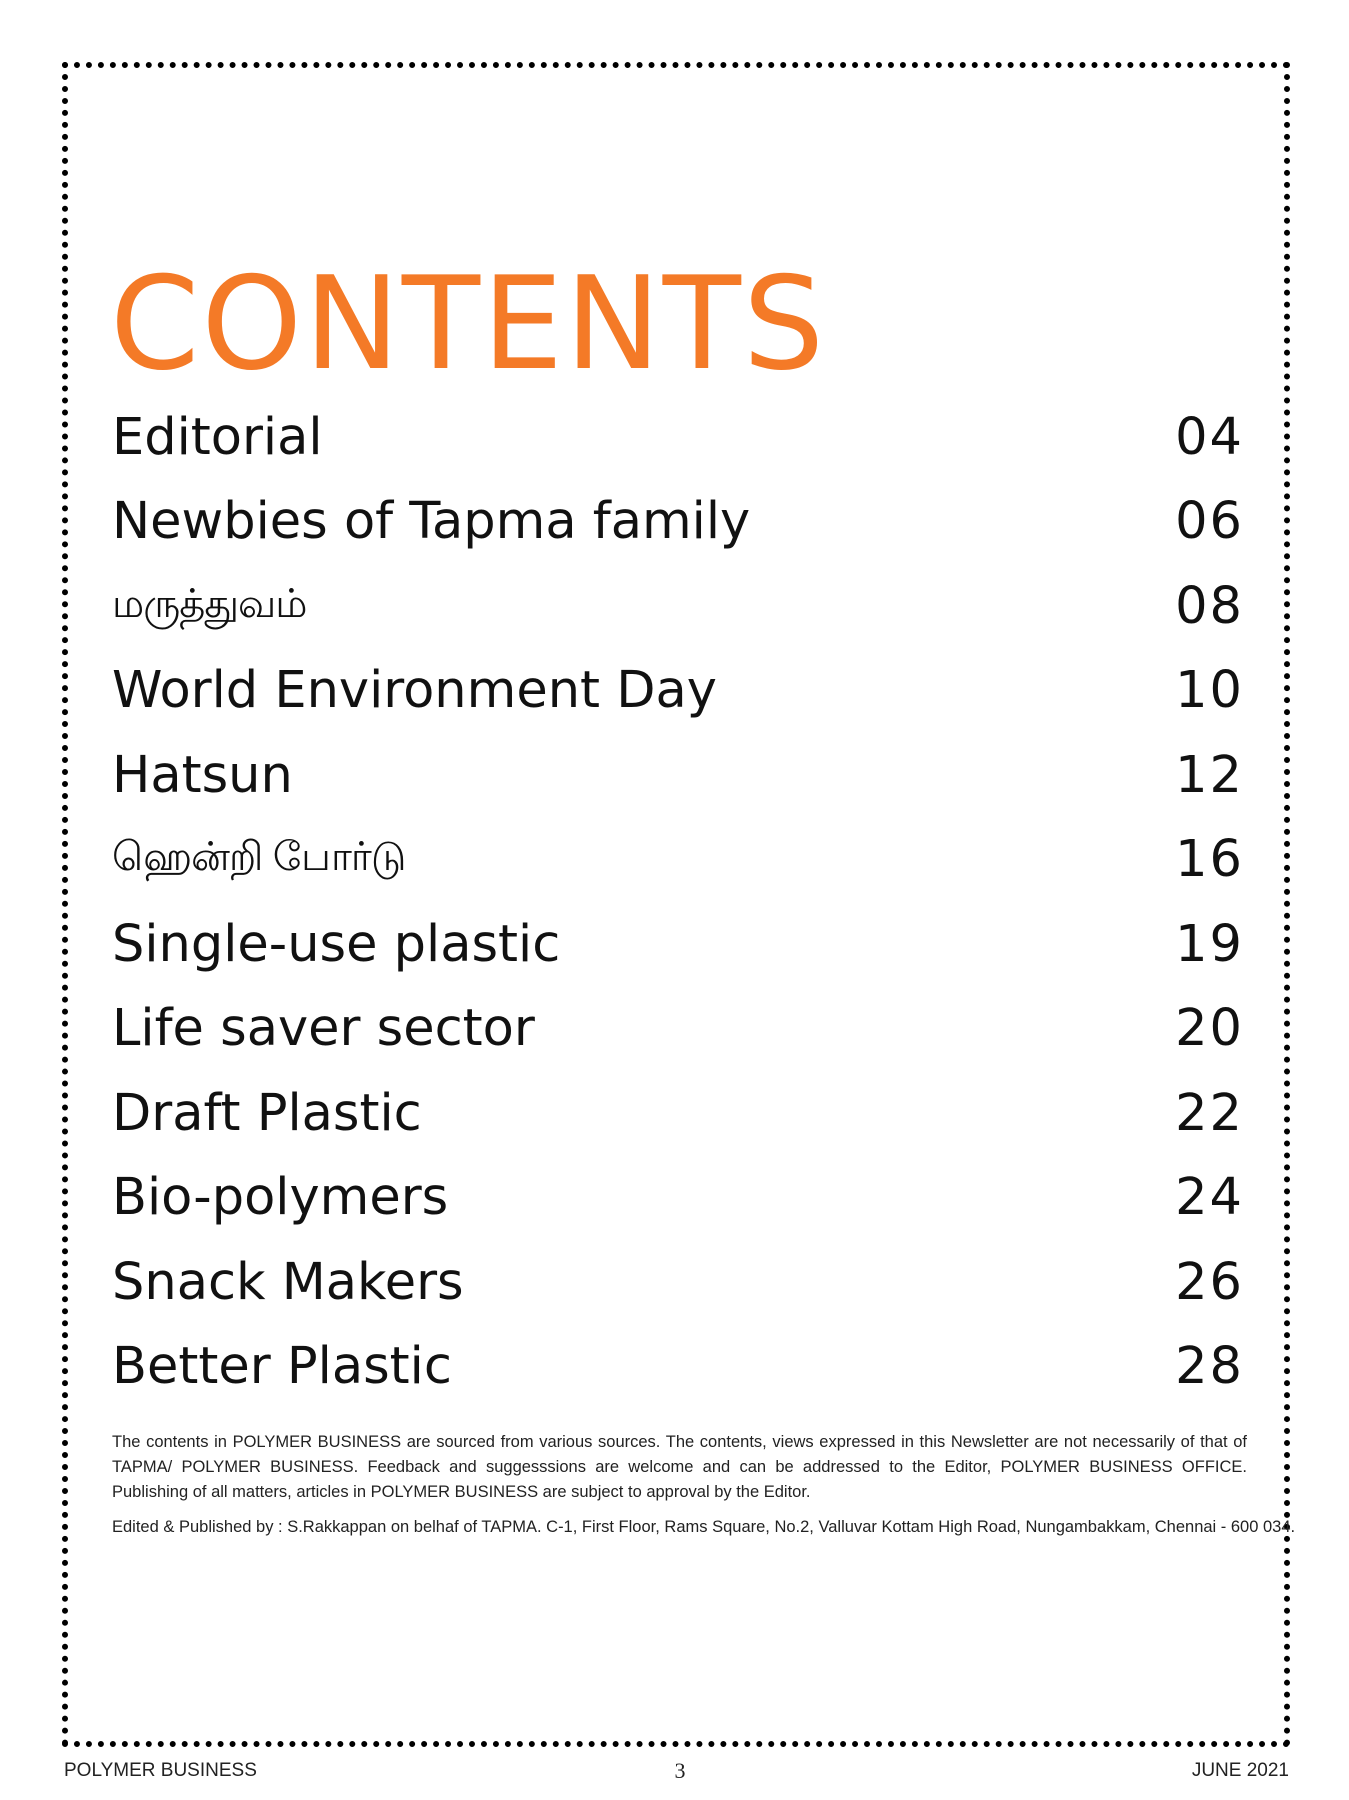 The image size is (1349, 1800). What do you see at coordinates (1209, 860) in the screenshot?
I see `toc-page-number: 16` at bounding box center [1209, 860].